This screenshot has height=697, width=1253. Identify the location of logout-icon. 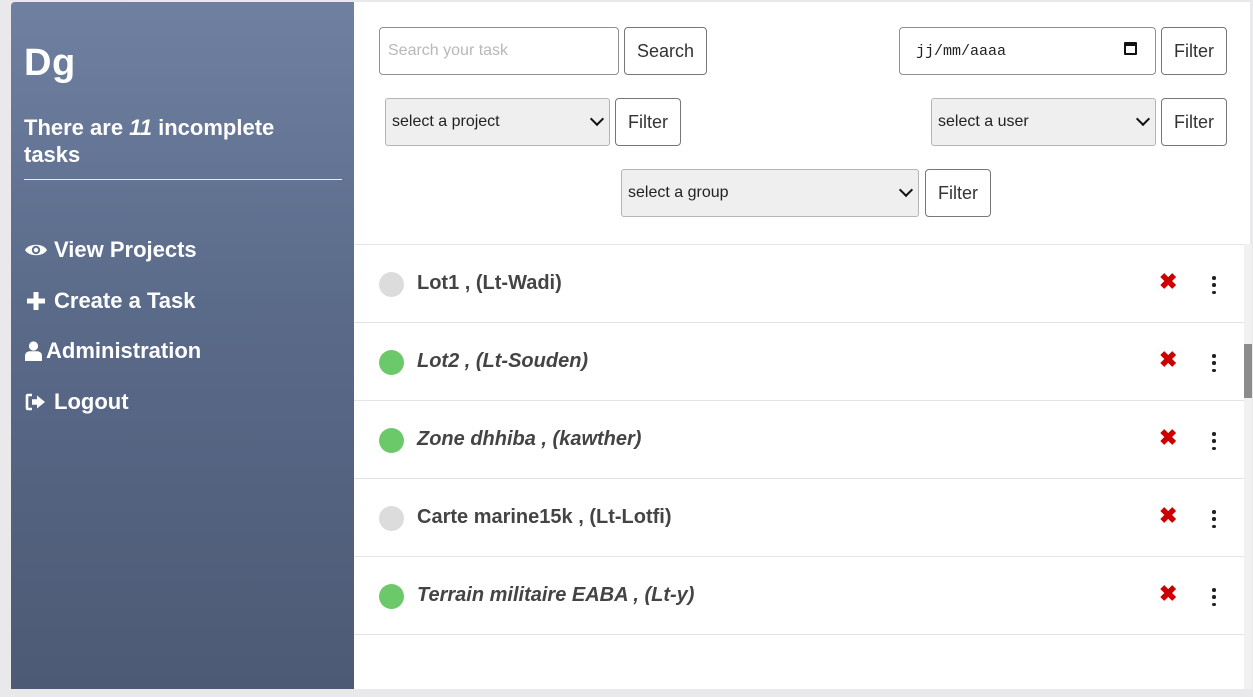
(36, 402).